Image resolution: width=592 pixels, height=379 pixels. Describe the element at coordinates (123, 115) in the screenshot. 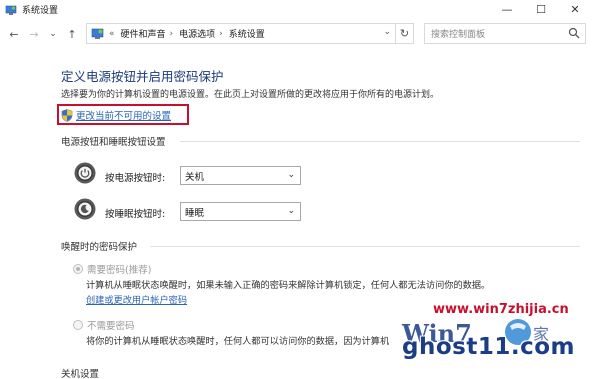

I see `change-settings-label: 更改当前不可用的设置` at that location.